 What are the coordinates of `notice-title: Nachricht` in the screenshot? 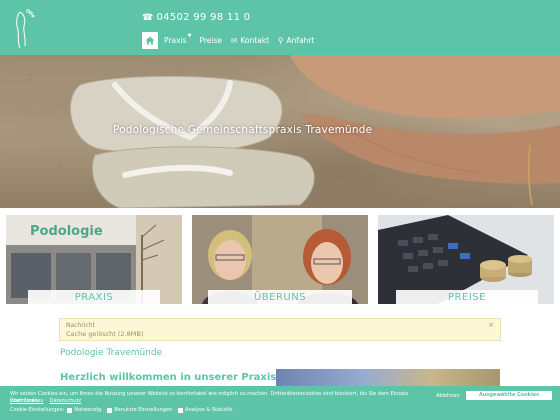 It's located at (80, 325).